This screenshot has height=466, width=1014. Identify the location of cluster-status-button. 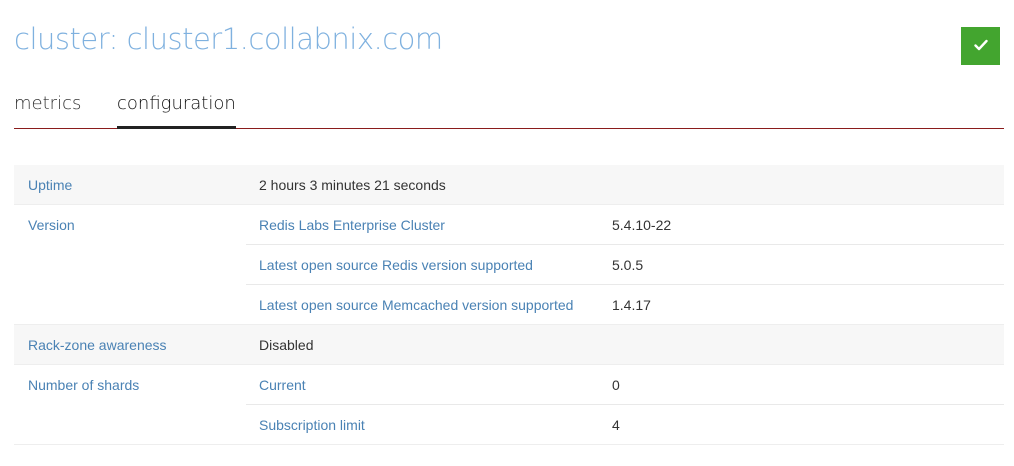
(980, 46).